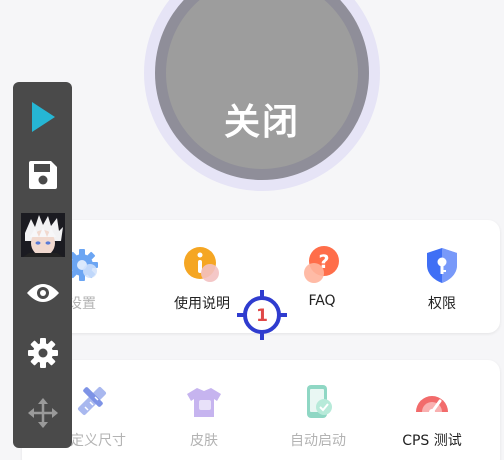  Describe the element at coordinates (322, 301) in the screenshot. I see `faq-label: FAQ` at that location.